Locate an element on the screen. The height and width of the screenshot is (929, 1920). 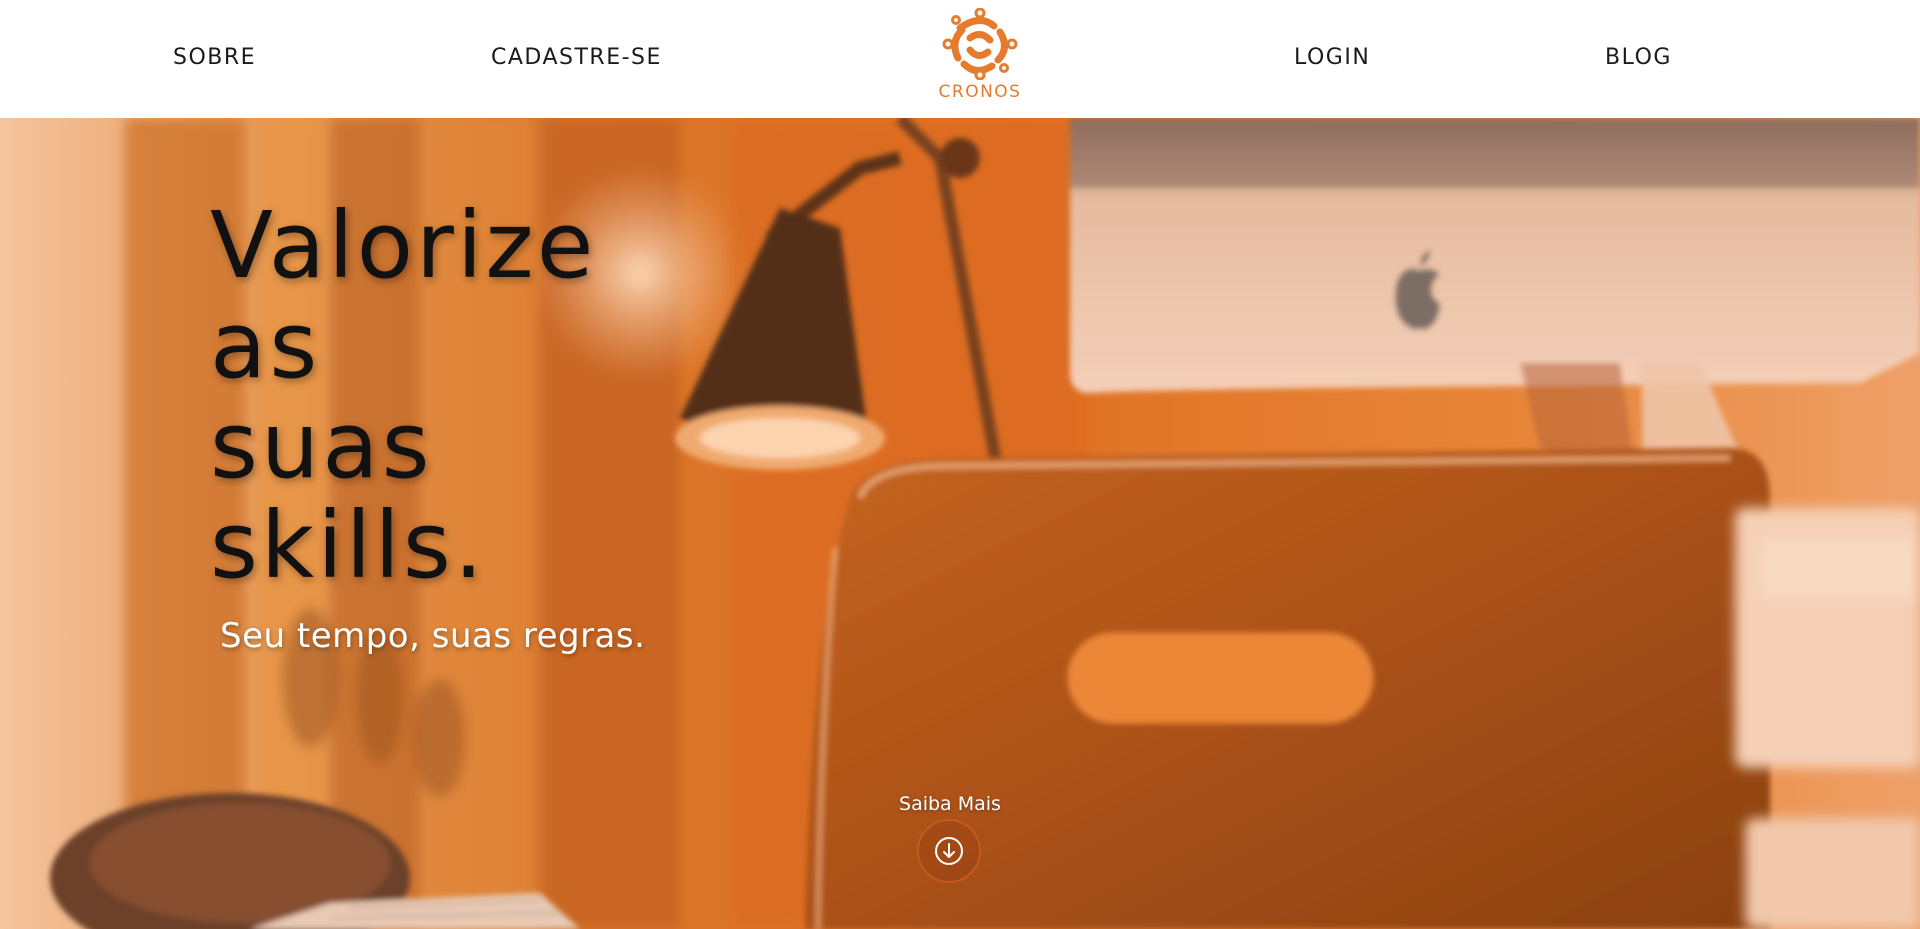
saiba-mais-button is located at coordinates (949, 851).